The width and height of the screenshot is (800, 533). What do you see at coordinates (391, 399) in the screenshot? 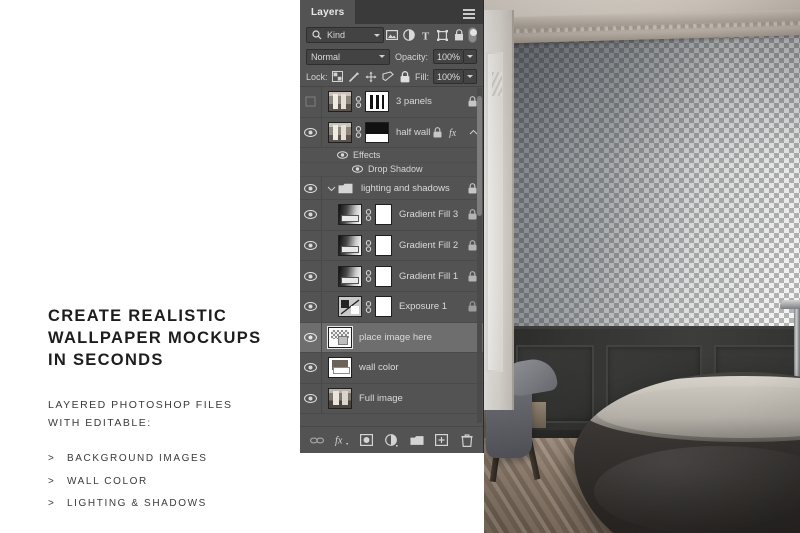
I see `table-row: Full image` at bounding box center [391, 399].